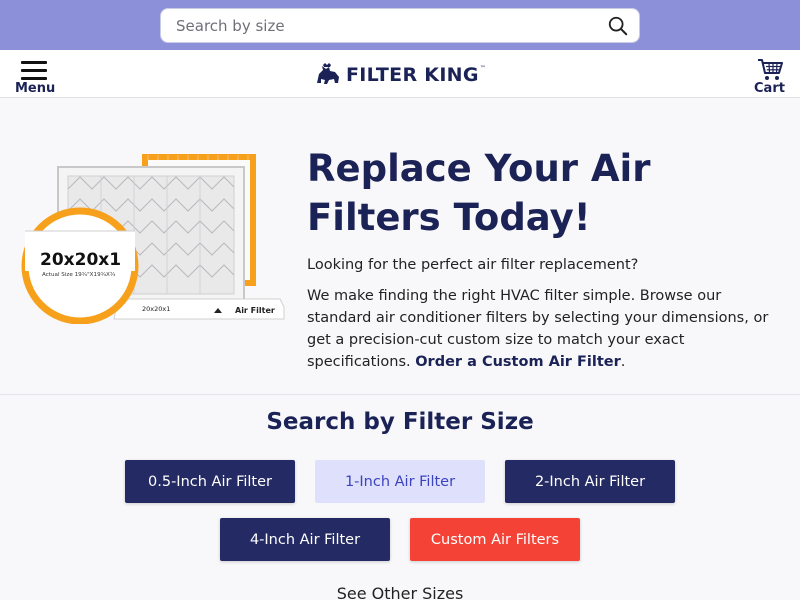  What do you see at coordinates (305, 539) in the screenshot?
I see `four-inch-filter-button: 4-Inch Air Filter` at bounding box center [305, 539].